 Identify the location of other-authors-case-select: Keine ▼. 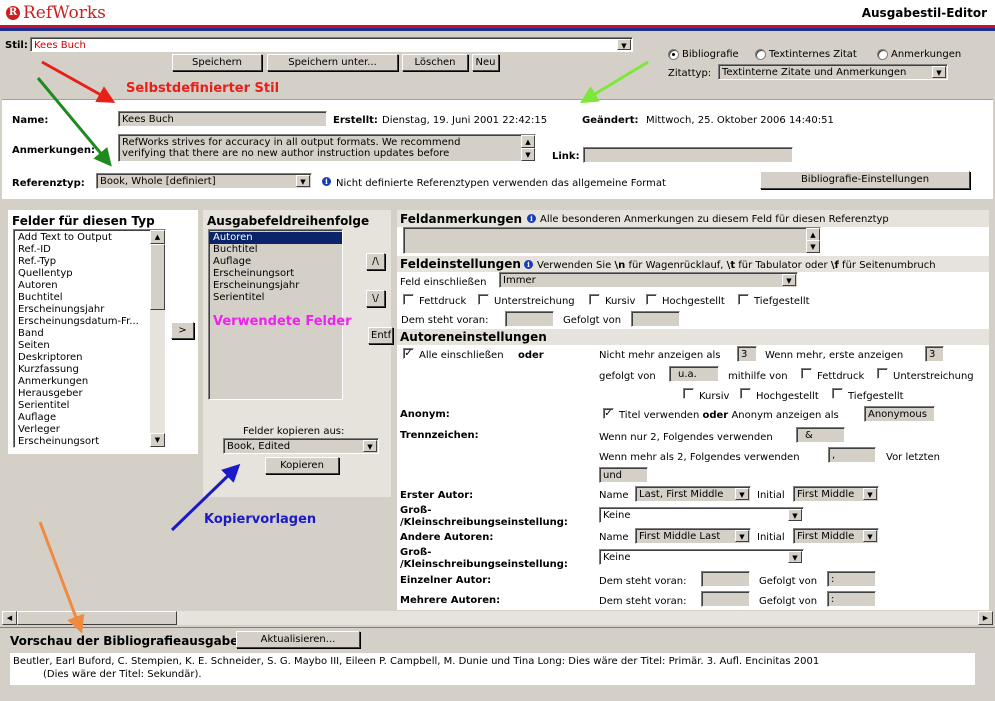
(701, 557).